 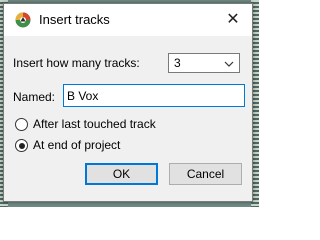 What do you see at coordinates (229, 64) in the screenshot?
I see `chevron-down-icon` at bounding box center [229, 64].